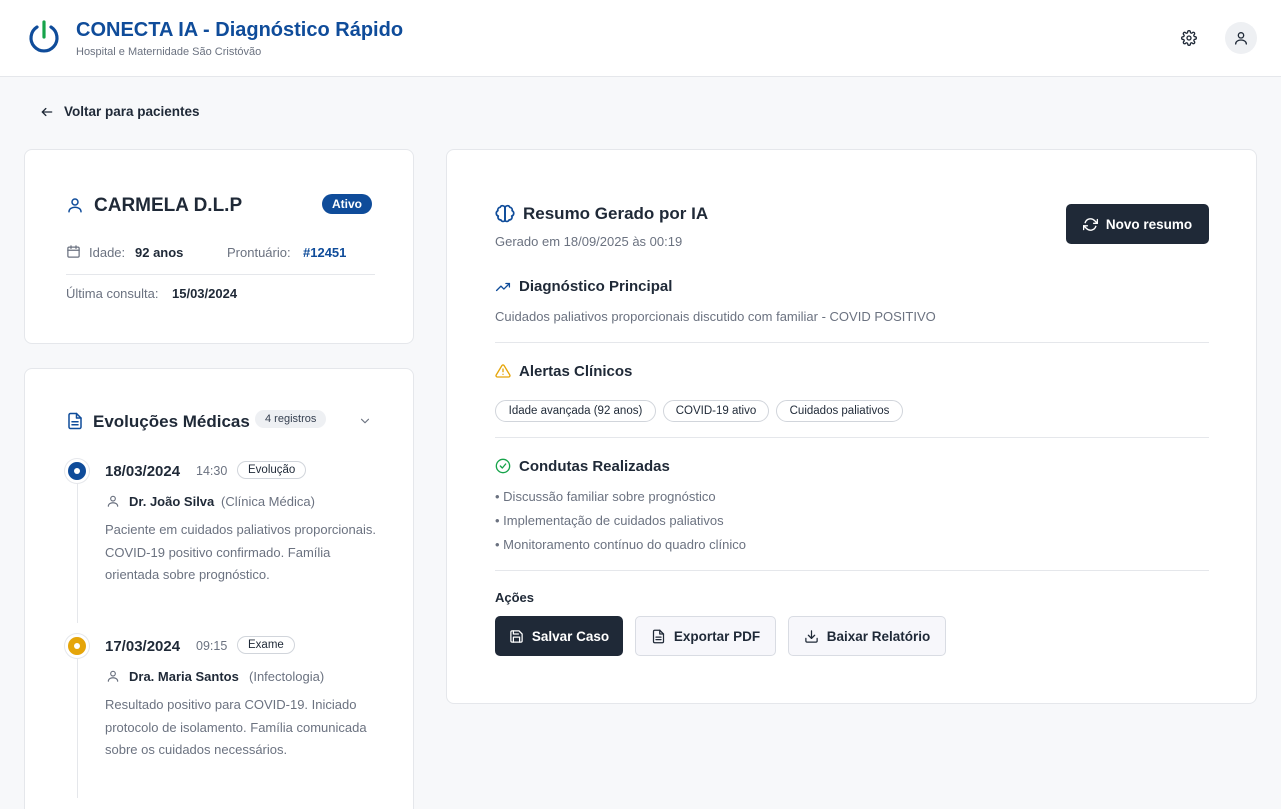  Describe the element at coordinates (594, 466) in the screenshot. I see `conducts-title: Condutas Realizadas` at that location.